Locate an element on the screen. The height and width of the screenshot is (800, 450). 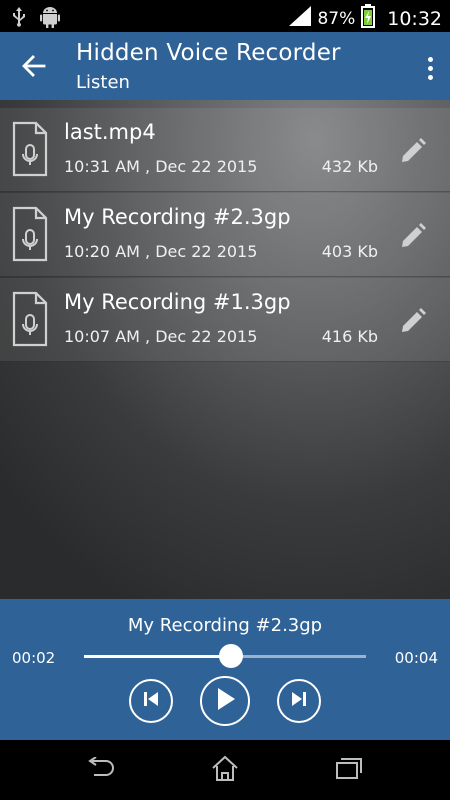
usb-icon is located at coordinates (19, 19).